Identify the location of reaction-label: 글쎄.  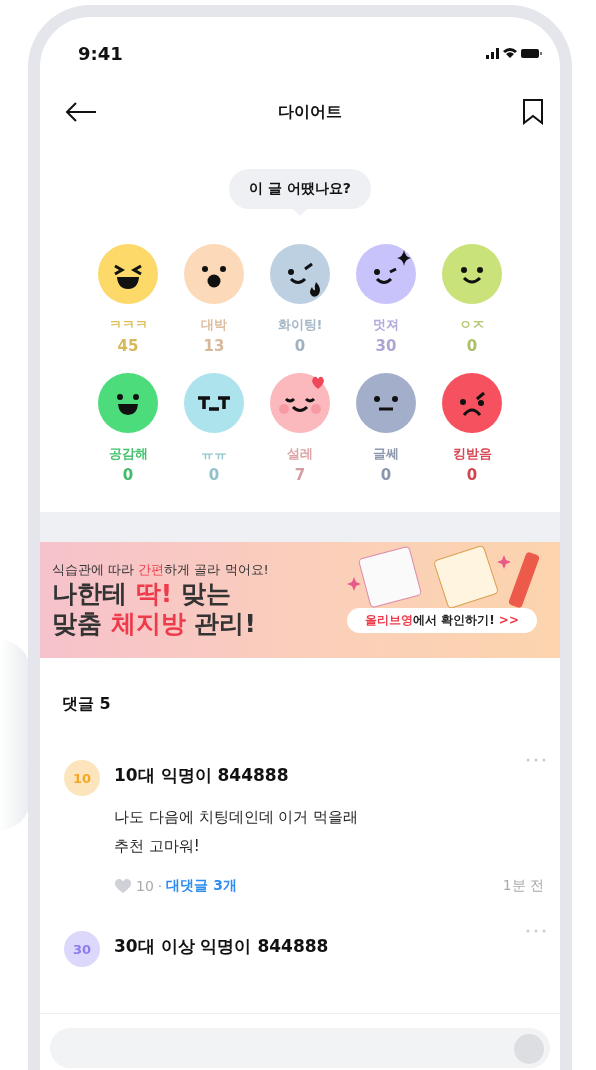
(386, 454).